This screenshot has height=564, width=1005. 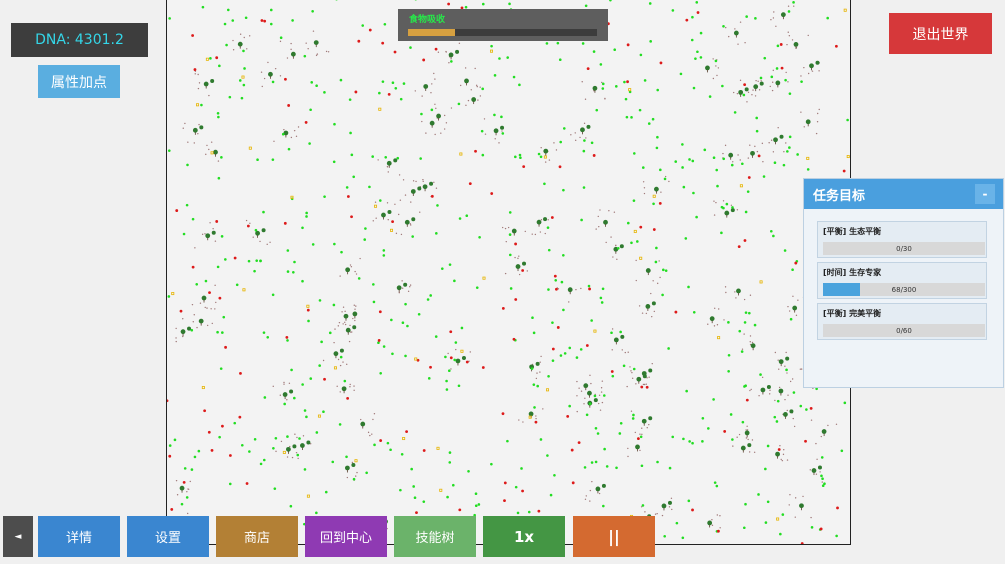 I want to click on quest-collapse-button: -, so click(x=985, y=194).